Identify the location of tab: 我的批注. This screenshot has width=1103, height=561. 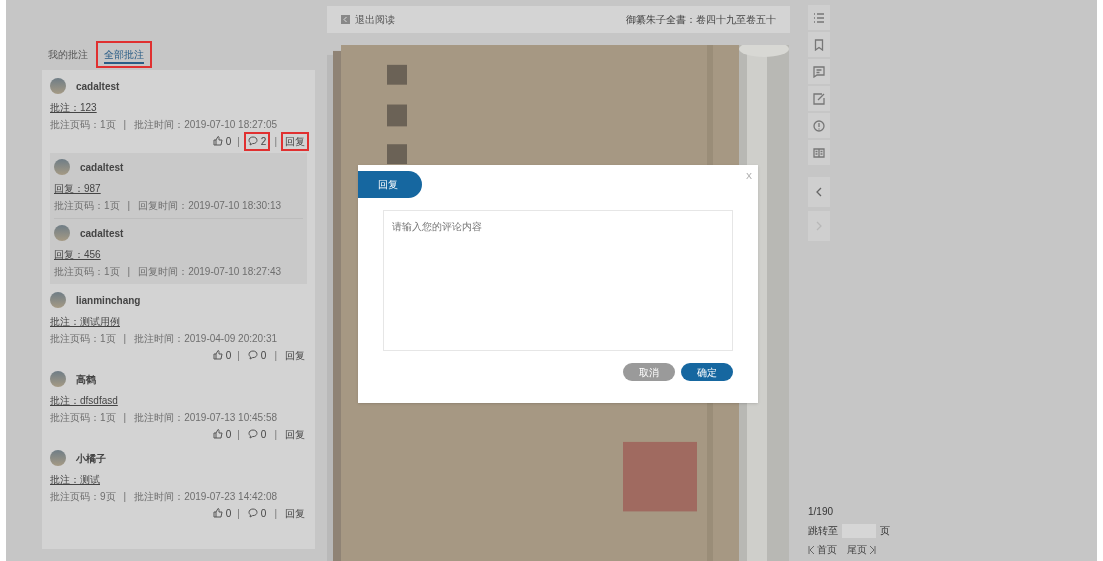
(68, 54).